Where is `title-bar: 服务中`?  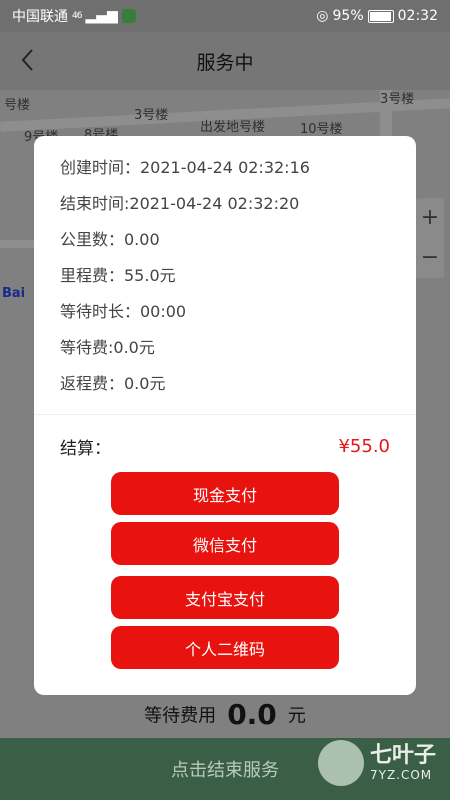
title-bar: 服务中 is located at coordinates (225, 61).